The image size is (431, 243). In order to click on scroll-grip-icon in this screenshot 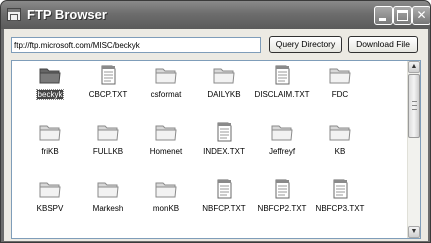, I will do `click(414, 105)`.